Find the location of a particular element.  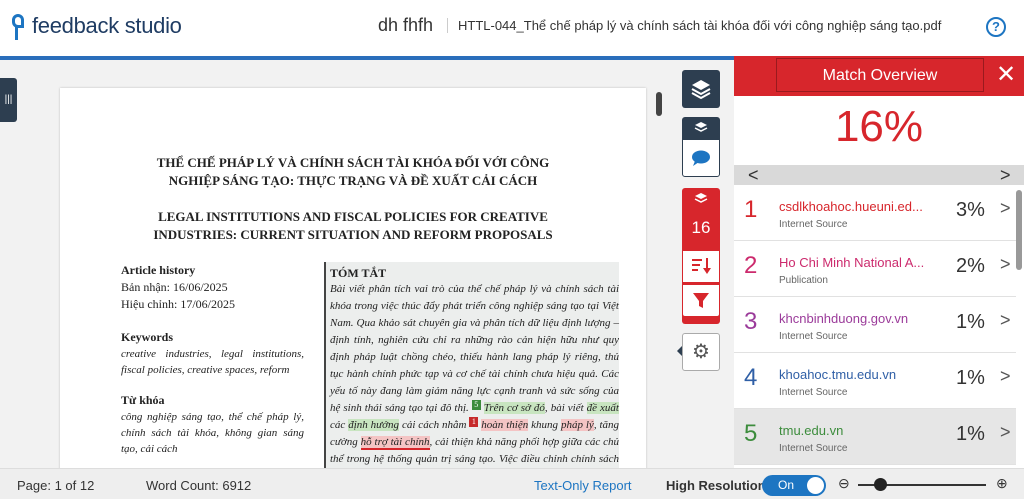

source-row-selected: 5 tmu.edu.vn Internet Source 1% > is located at coordinates (875, 437).